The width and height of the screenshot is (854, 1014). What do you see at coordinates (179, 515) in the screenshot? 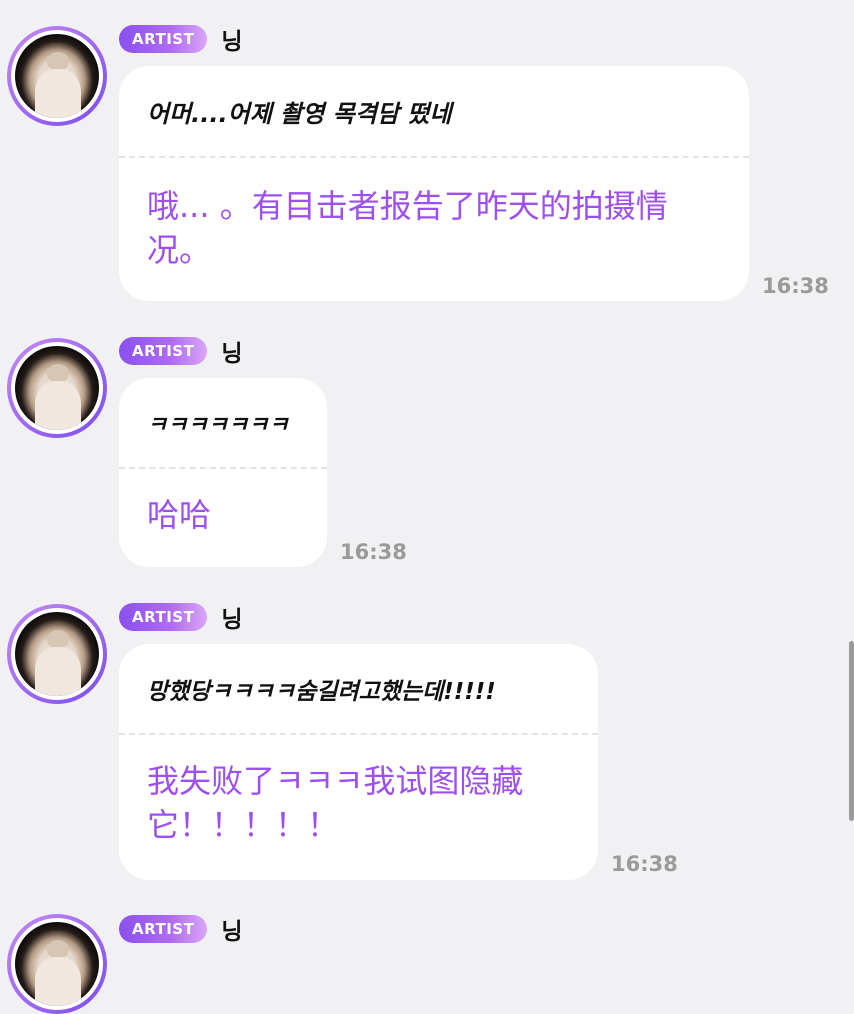
I see `translated-text: 哈哈` at bounding box center [179, 515].